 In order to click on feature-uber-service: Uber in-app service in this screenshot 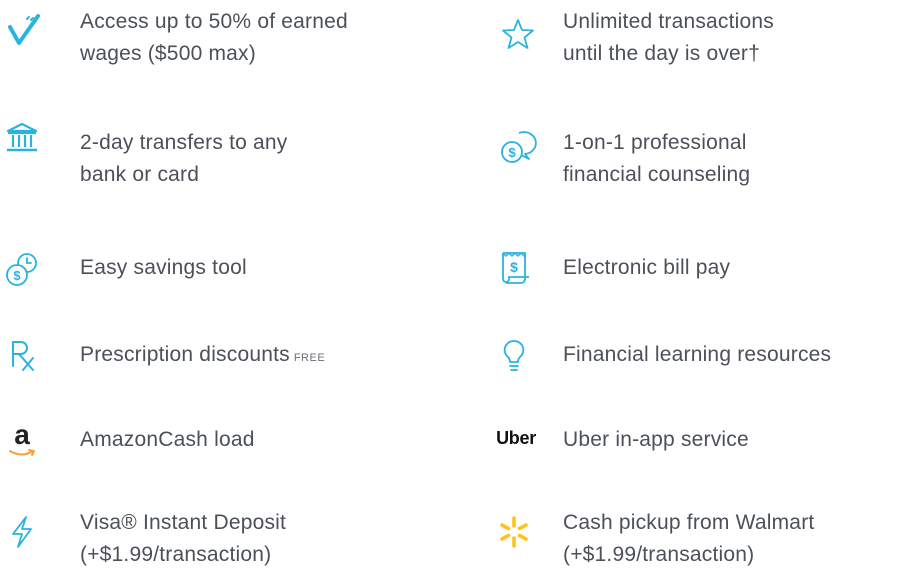, I will do `click(656, 439)`.